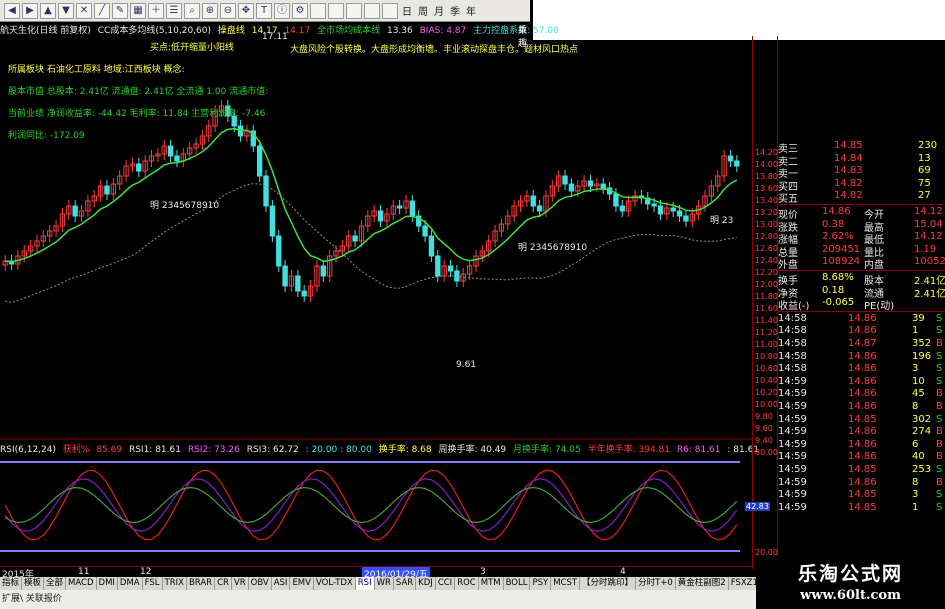  Describe the element at coordinates (850, 582) in the screenshot. I see `watermark: 乐淘公式网 www.60lt.com` at that location.